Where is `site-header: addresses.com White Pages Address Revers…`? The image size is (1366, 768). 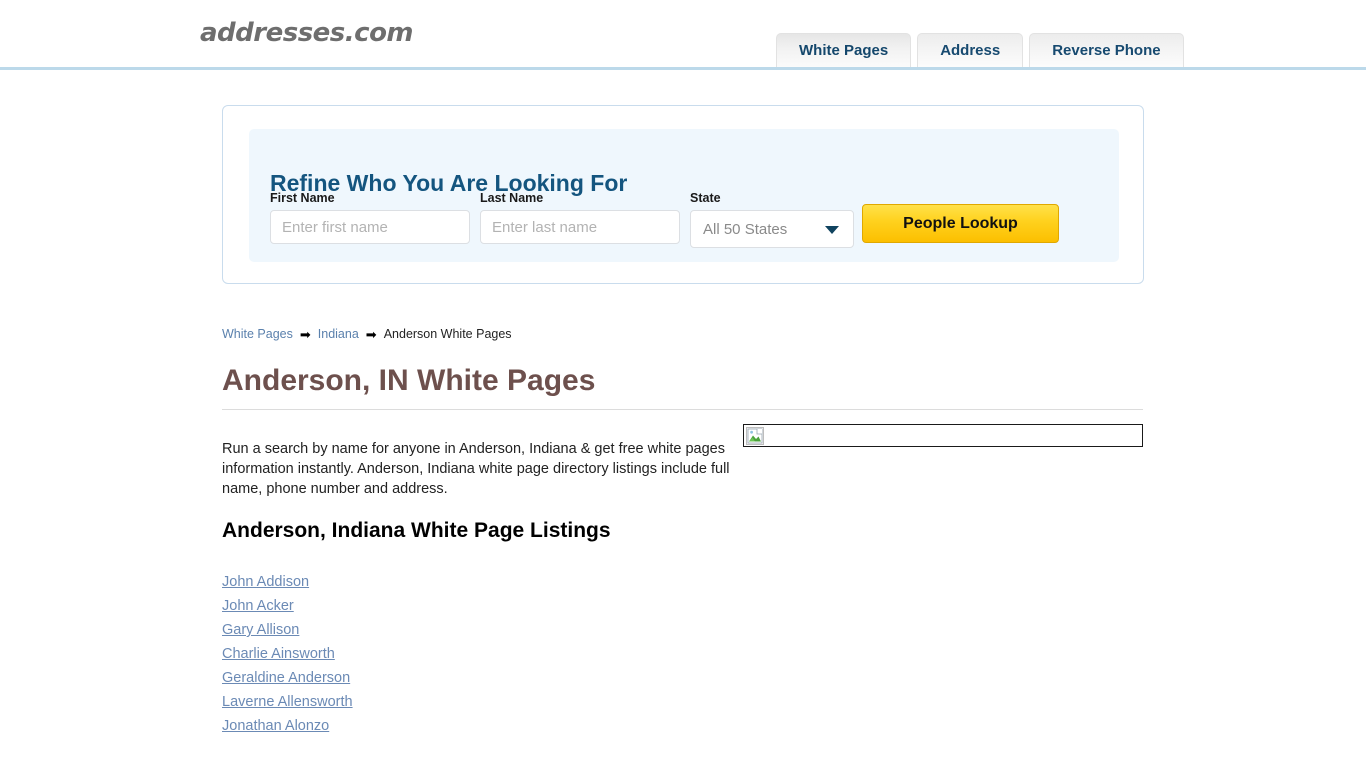 site-header: addresses.com White Pages Address Revers… is located at coordinates (683, 35).